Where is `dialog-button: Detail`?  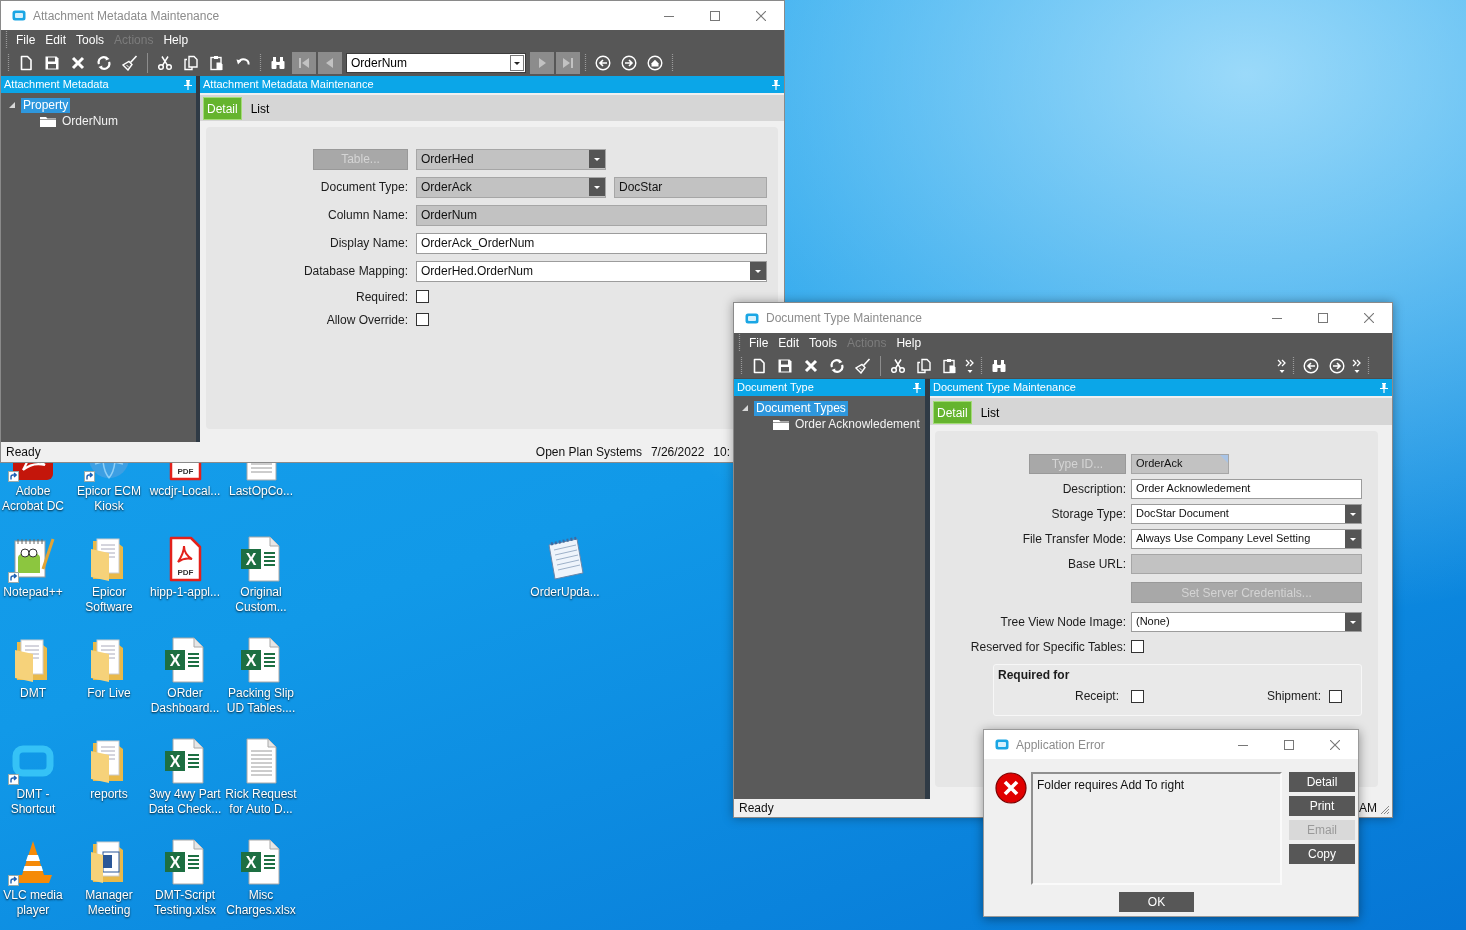
dialog-button: Detail is located at coordinates (1322, 782).